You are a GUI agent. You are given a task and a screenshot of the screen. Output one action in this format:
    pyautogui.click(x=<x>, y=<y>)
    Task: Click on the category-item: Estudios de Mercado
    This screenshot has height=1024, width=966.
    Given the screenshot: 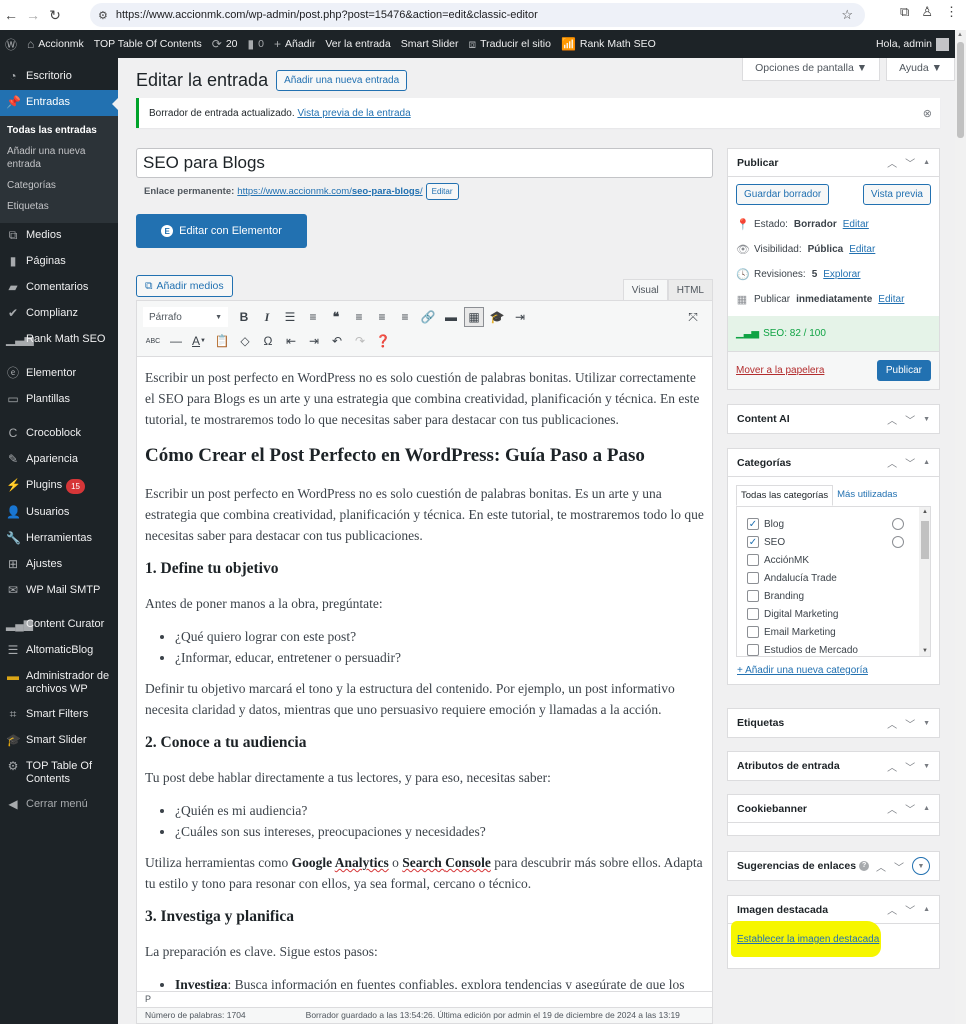 What is the action you would take?
    pyautogui.click(x=838, y=648)
    